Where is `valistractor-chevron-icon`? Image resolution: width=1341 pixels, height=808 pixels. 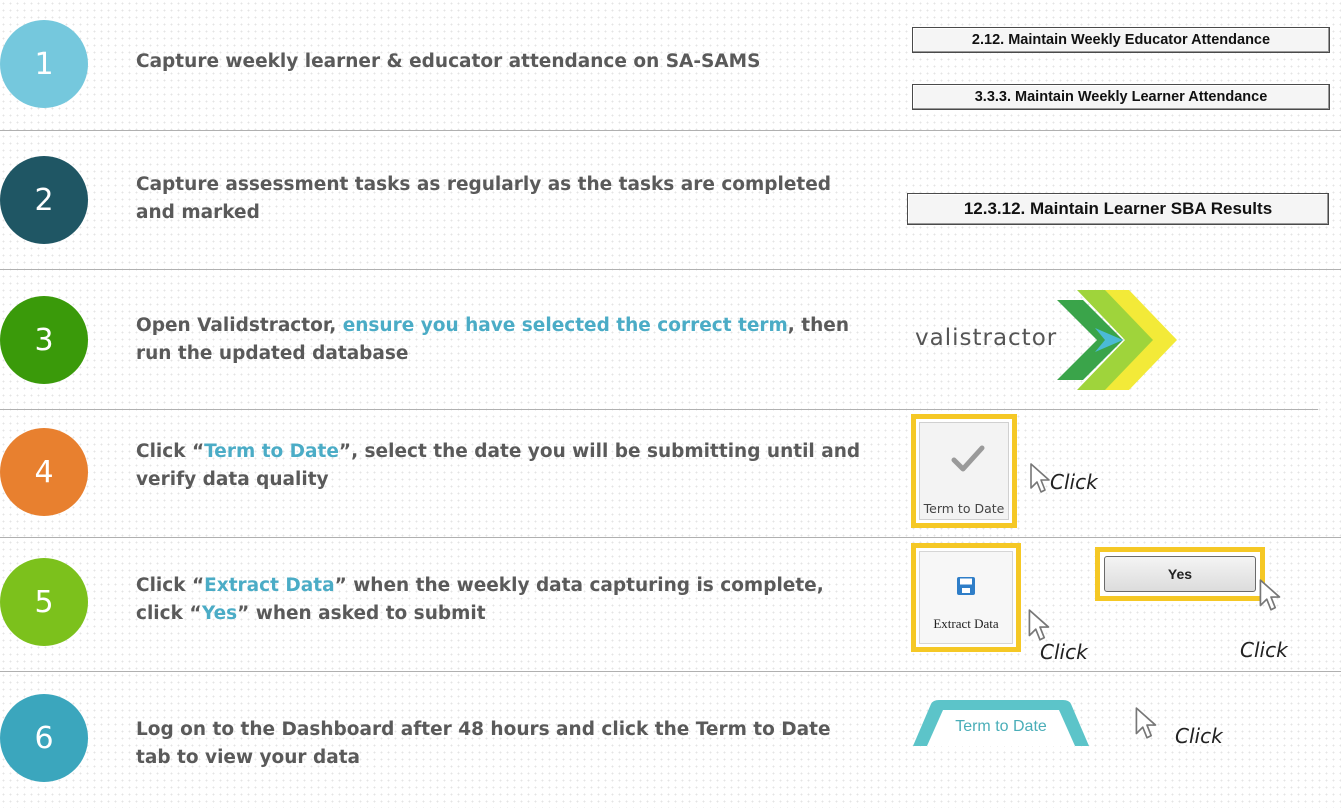
valistractor-chevron-icon is located at coordinates (1117, 340).